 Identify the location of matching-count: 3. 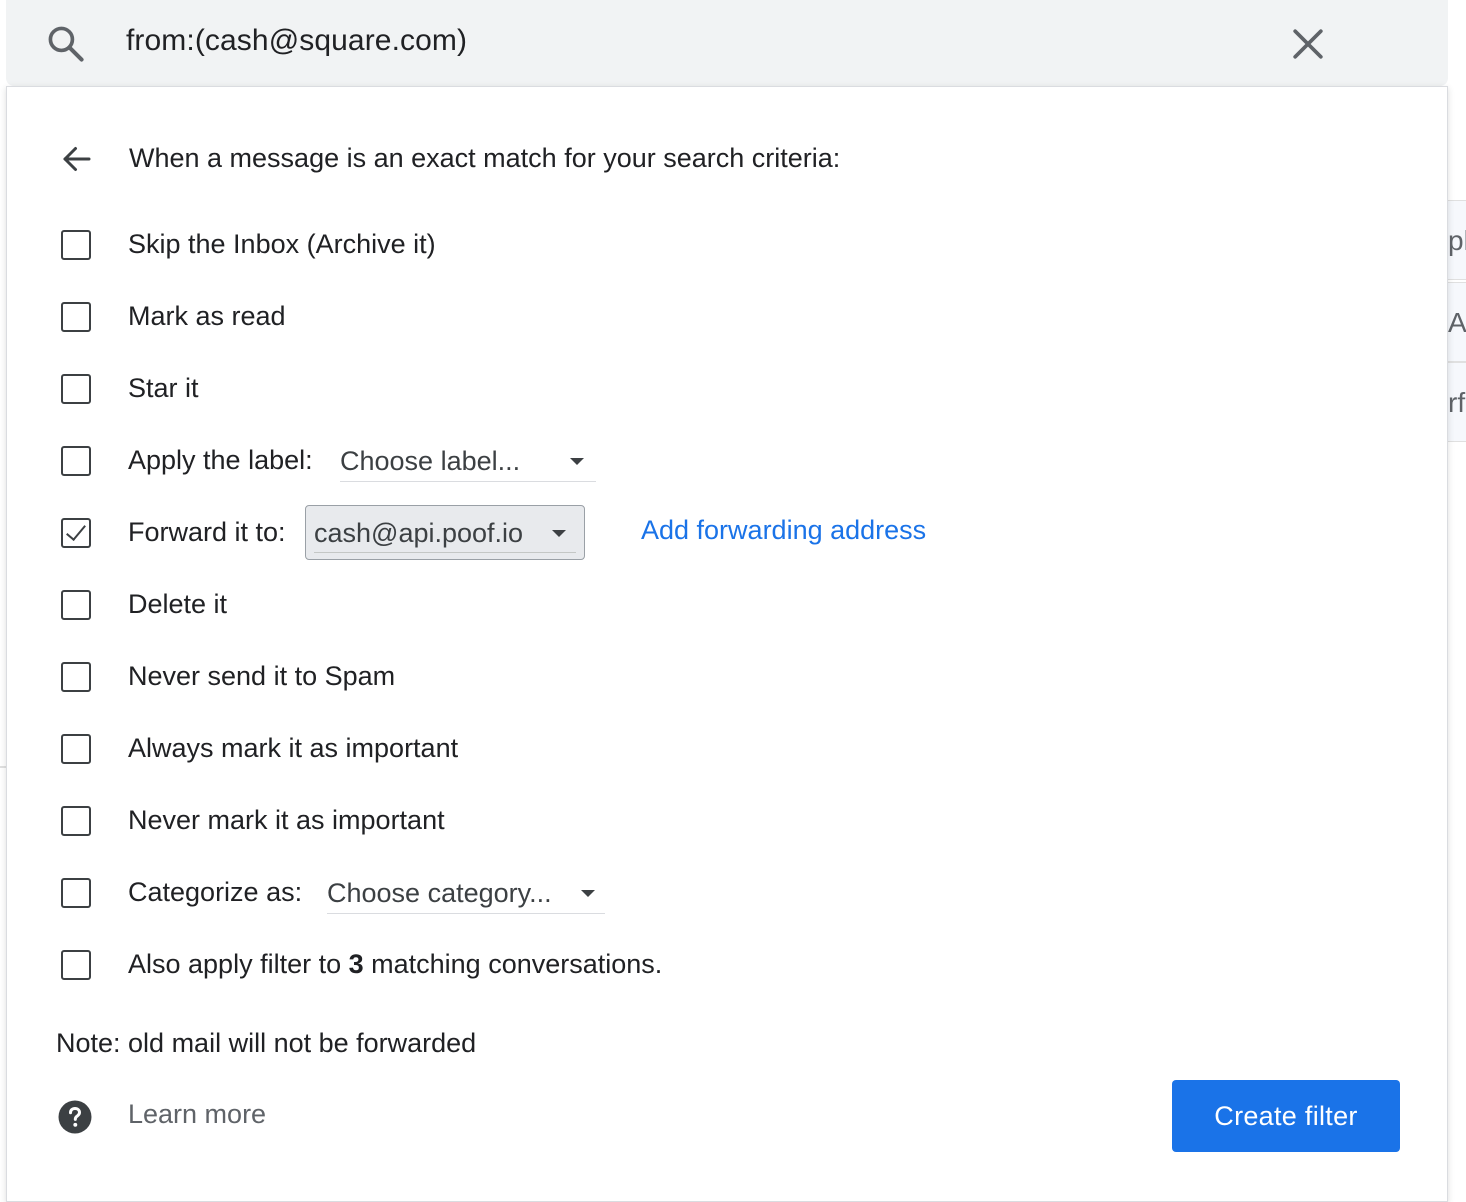
(356, 964).